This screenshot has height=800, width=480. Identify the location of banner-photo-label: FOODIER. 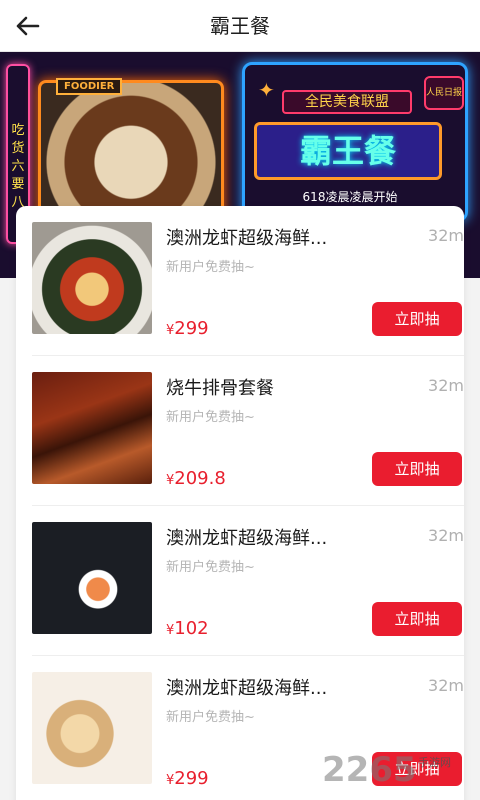
(89, 86).